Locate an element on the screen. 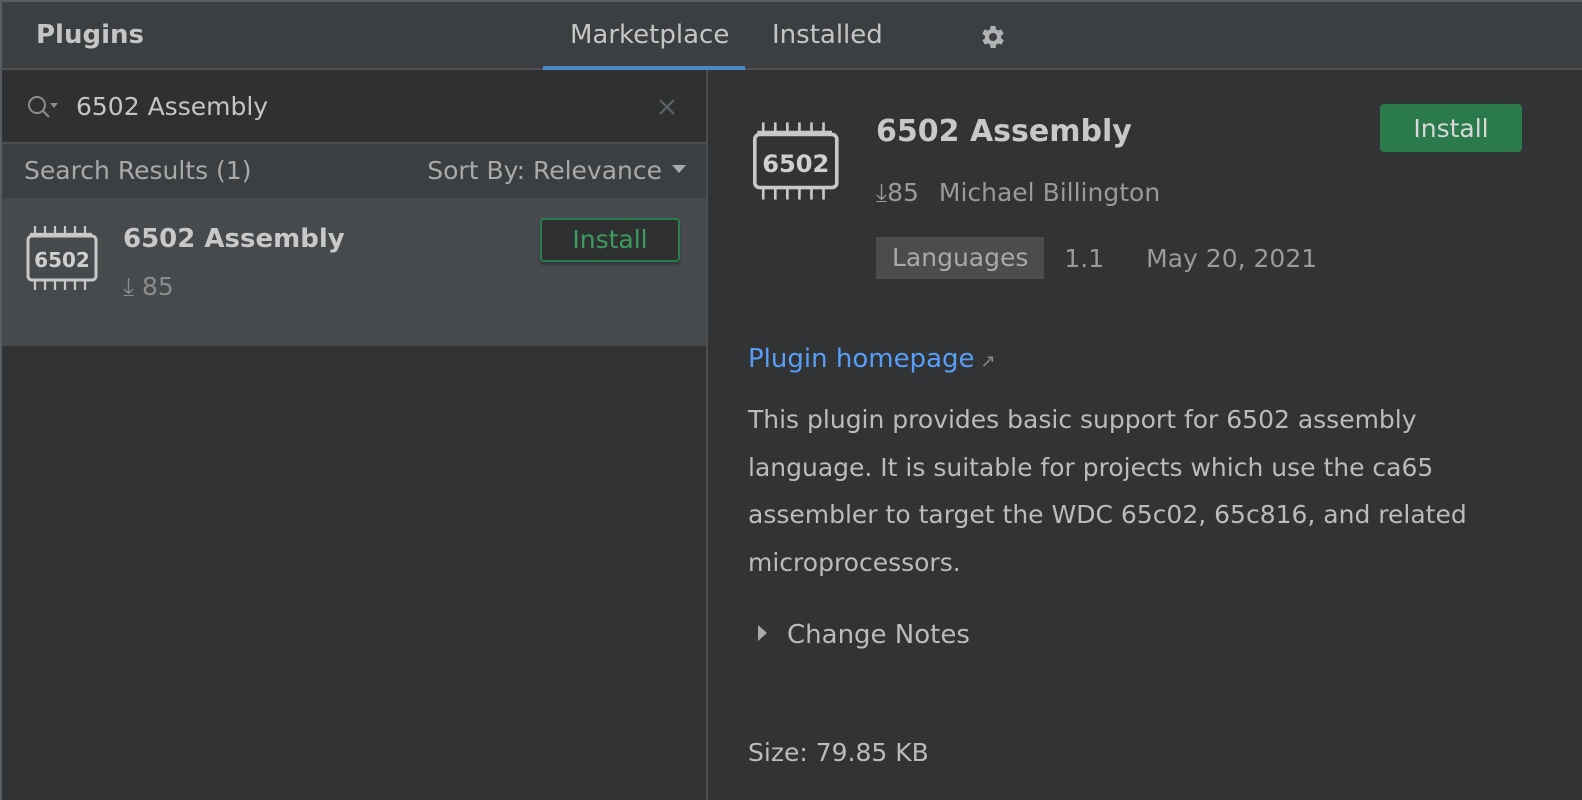 The width and height of the screenshot is (1582, 800). homepage-label: Plugin homepage is located at coordinates (861, 359).